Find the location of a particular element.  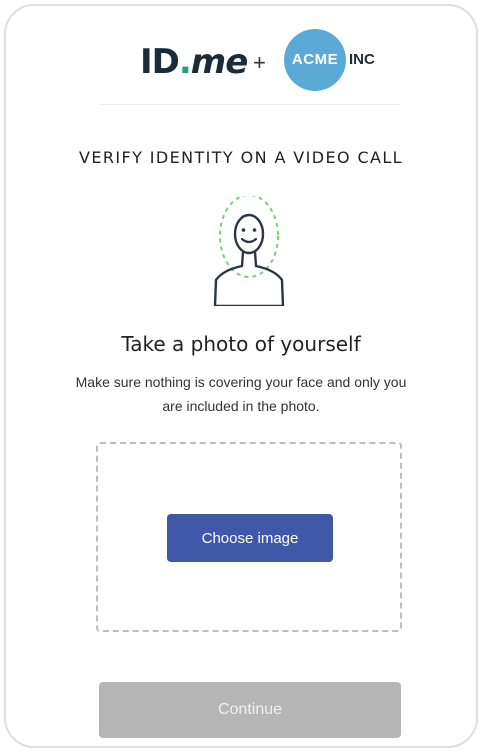

acme-logo-suffix: INC is located at coordinates (362, 59).